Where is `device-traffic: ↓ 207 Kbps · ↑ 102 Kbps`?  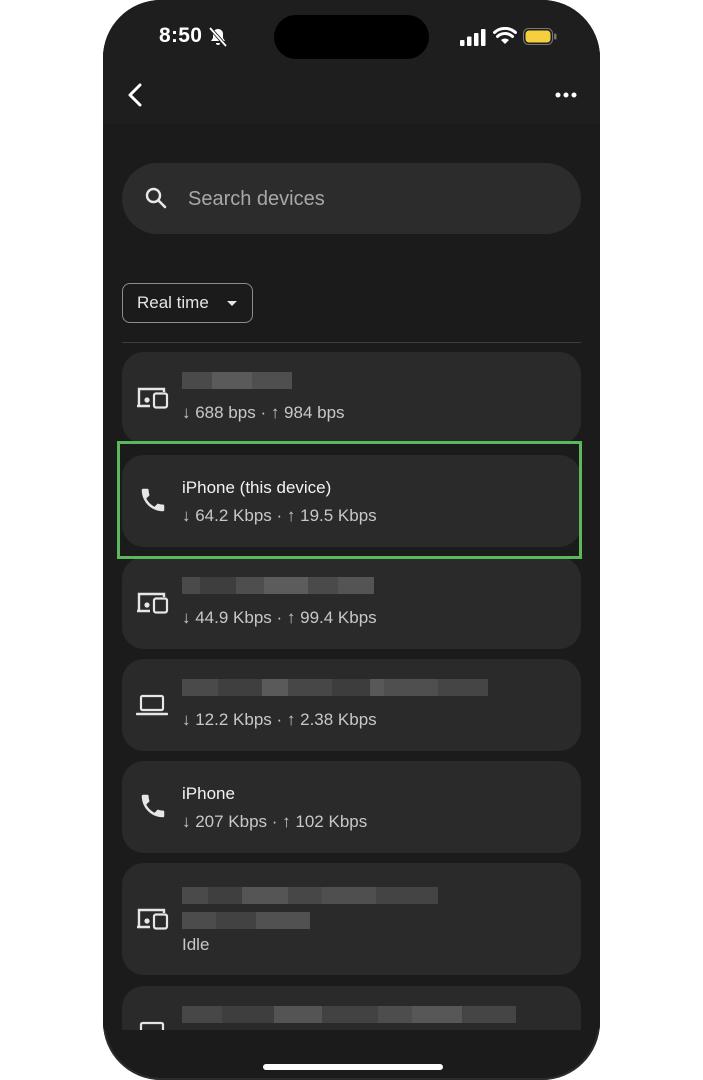
device-traffic: ↓ 207 Kbps · ↑ 102 Kbps is located at coordinates (275, 821).